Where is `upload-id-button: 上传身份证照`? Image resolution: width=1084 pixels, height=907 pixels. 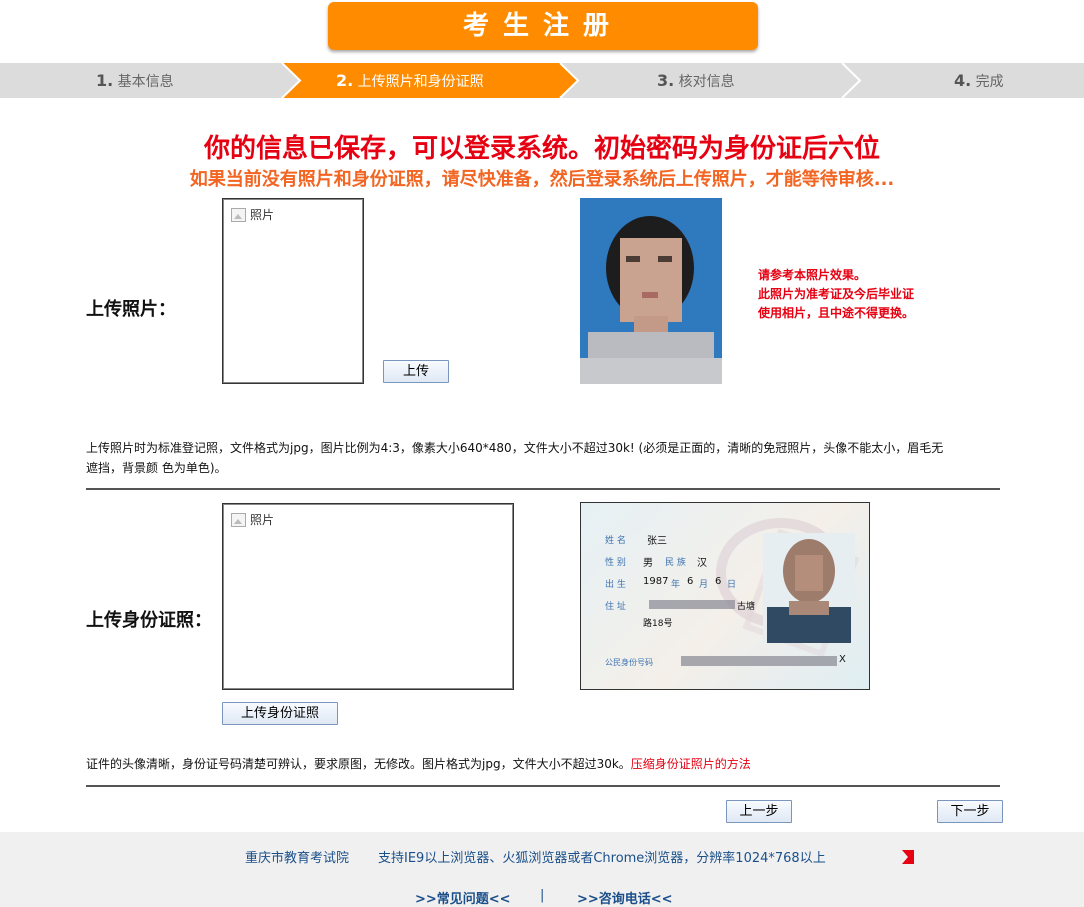
upload-id-button: 上传身份证照 is located at coordinates (280, 713).